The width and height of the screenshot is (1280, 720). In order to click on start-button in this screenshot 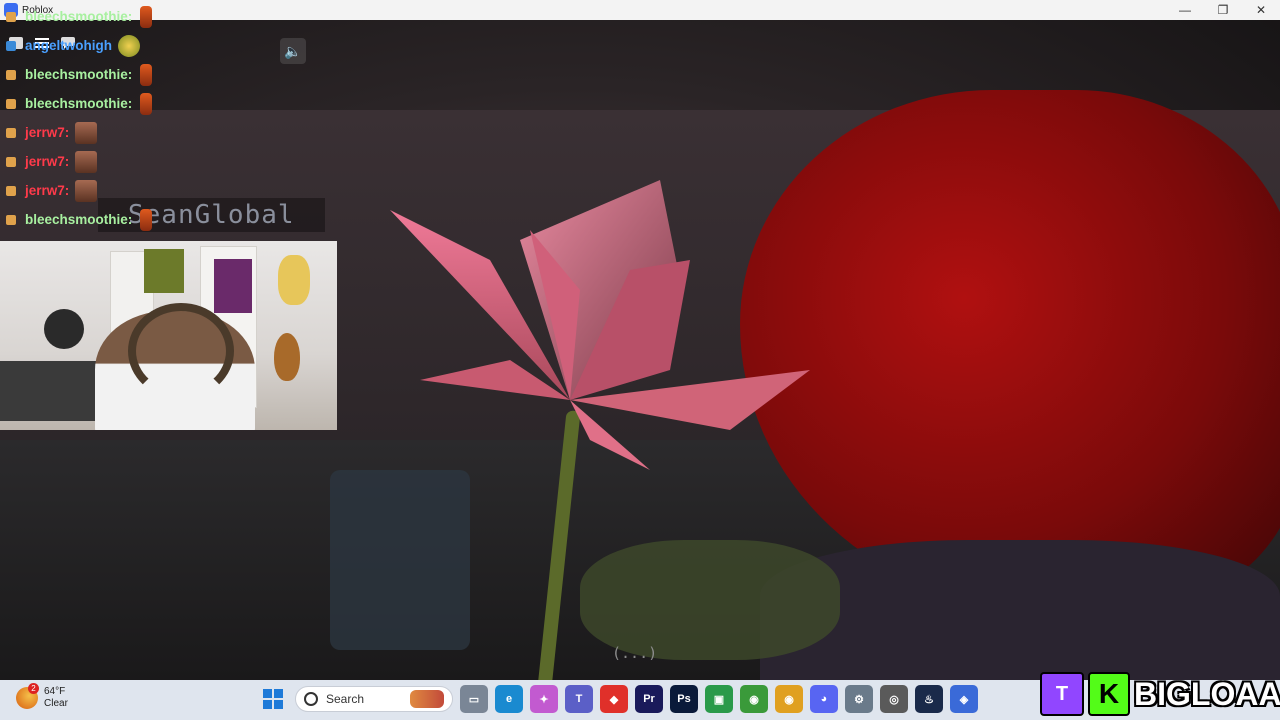, I will do `click(273, 699)`.